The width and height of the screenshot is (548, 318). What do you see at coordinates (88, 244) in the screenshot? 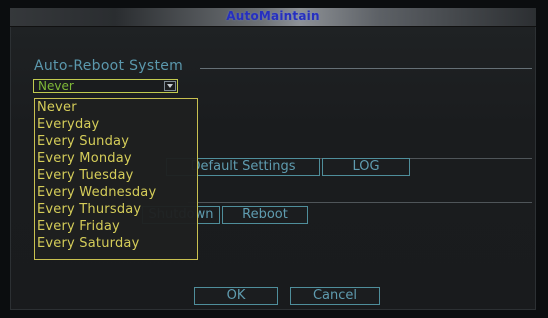
I see `option-every-saturday: Every Saturday` at bounding box center [88, 244].